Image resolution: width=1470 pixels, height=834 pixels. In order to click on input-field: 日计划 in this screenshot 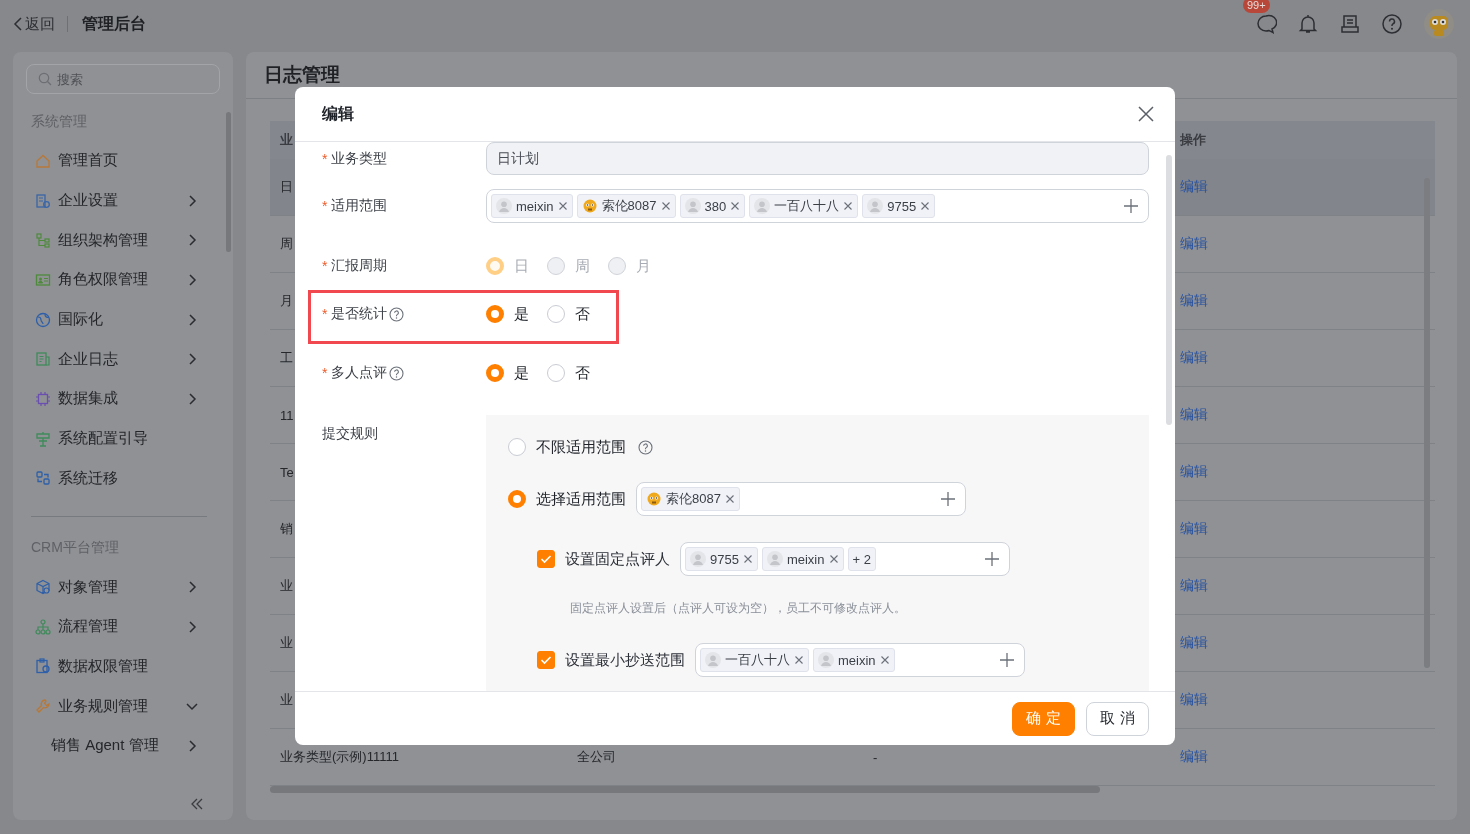, I will do `click(817, 158)`.